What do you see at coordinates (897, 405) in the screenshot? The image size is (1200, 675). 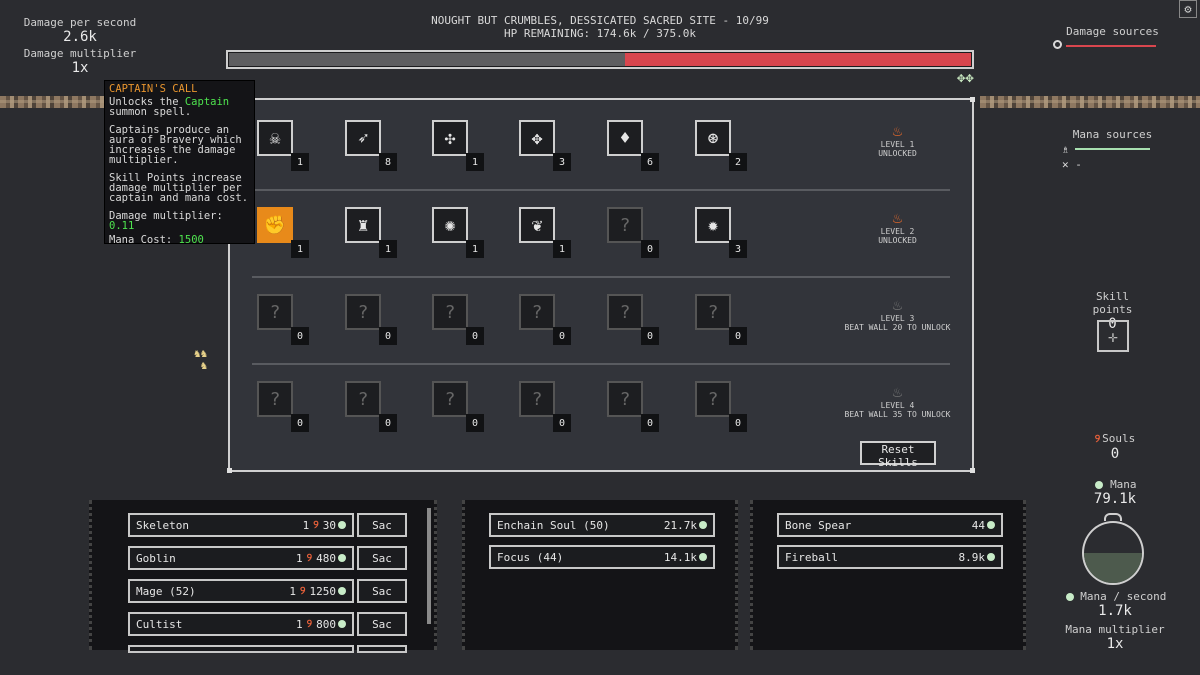 I see `level-name: LEVEL 4` at bounding box center [897, 405].